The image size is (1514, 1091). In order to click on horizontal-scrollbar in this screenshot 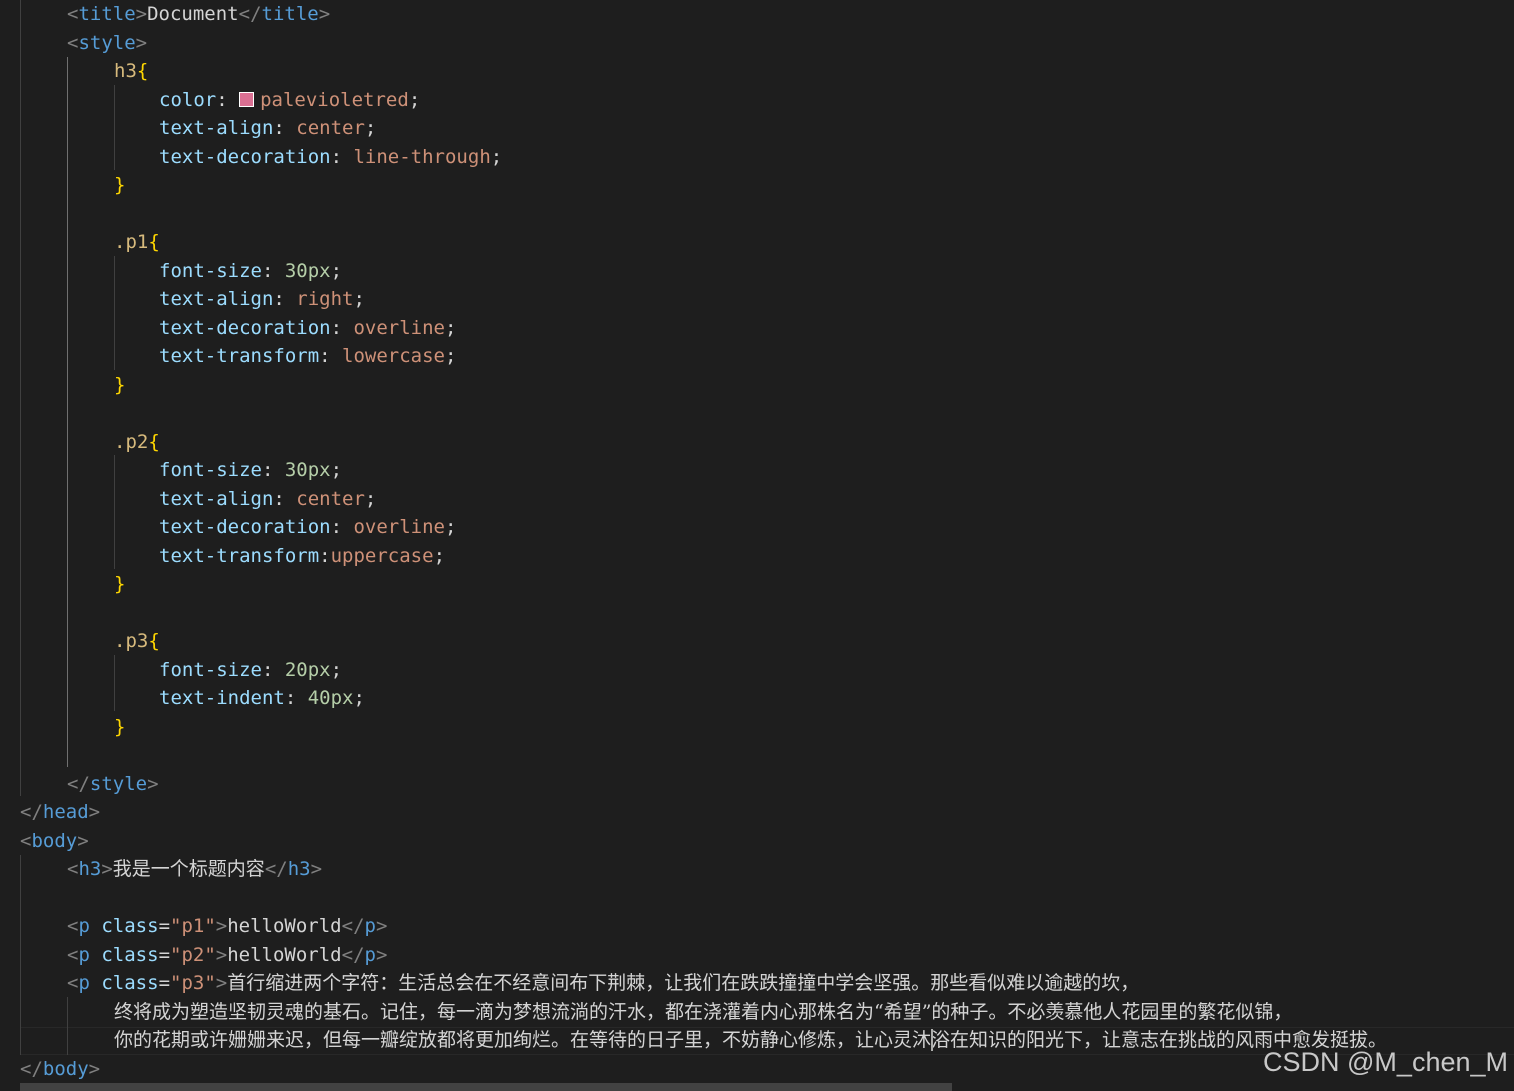, I will do `click(486, 1087)`.